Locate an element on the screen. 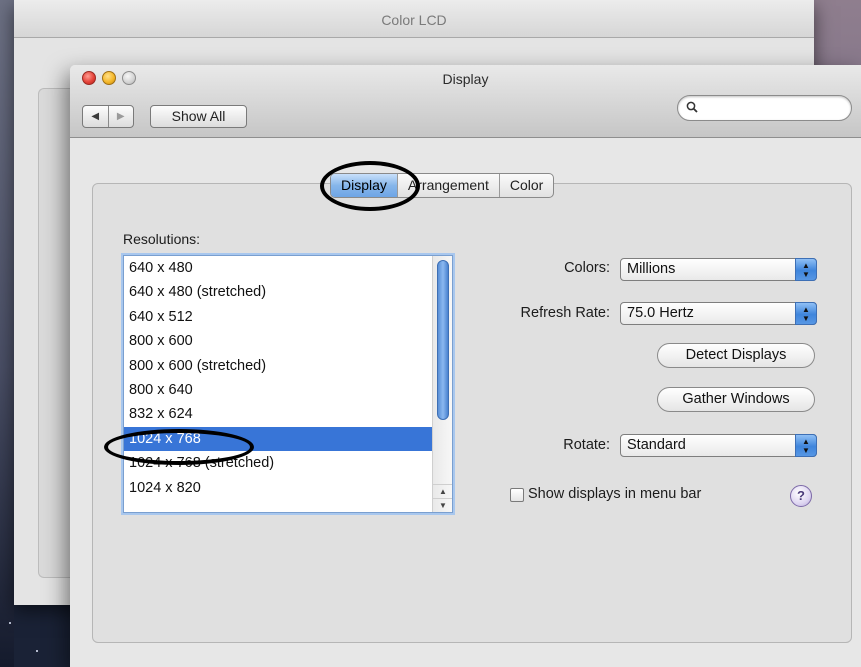  list-item: 640 x 480 is located at coordinates (278, 268).